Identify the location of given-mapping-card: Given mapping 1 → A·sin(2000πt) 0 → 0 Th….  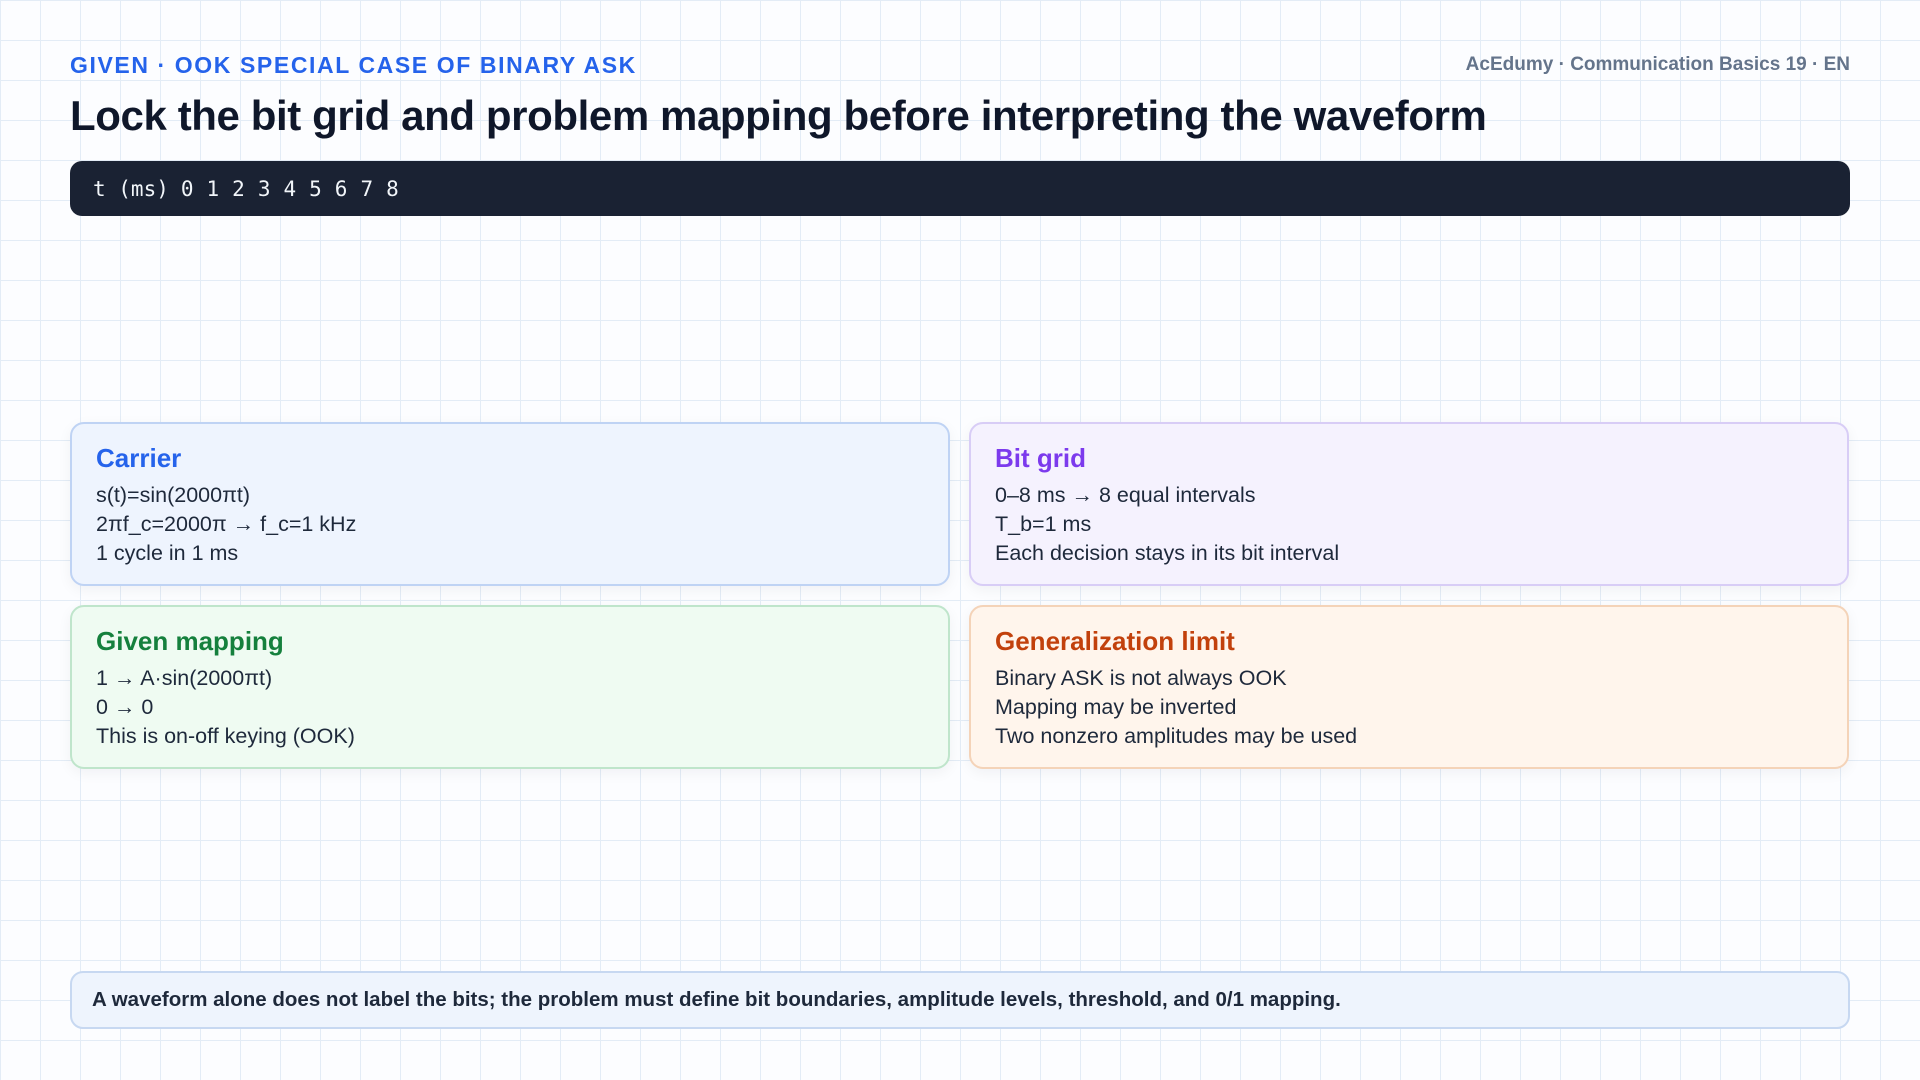
(510, 687).